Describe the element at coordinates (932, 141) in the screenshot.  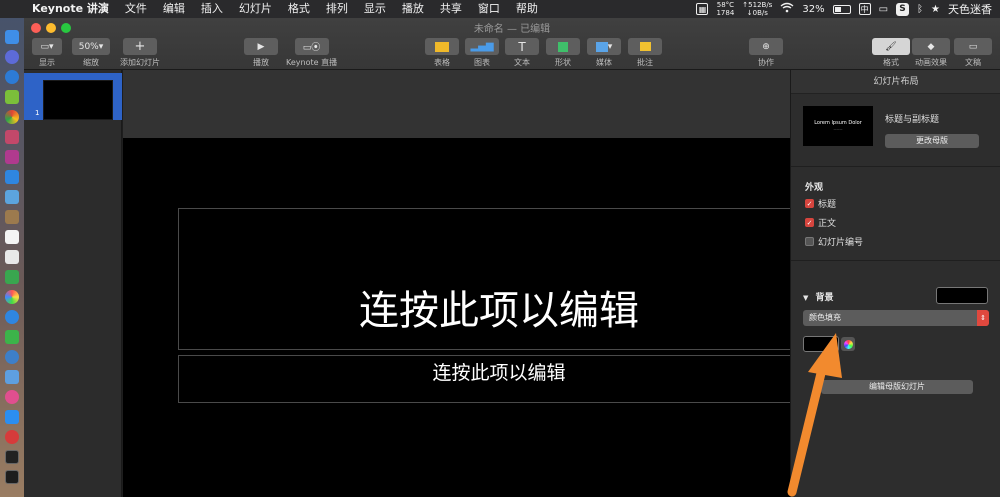
I see `change-master-button: 更改母版` at that location.